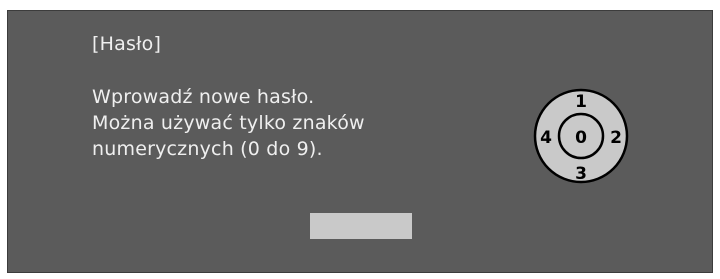 The height and width of the screenshot is (279, 720). I want to click on message-line-2: Można używać tylko znaków, so click(228, 123).